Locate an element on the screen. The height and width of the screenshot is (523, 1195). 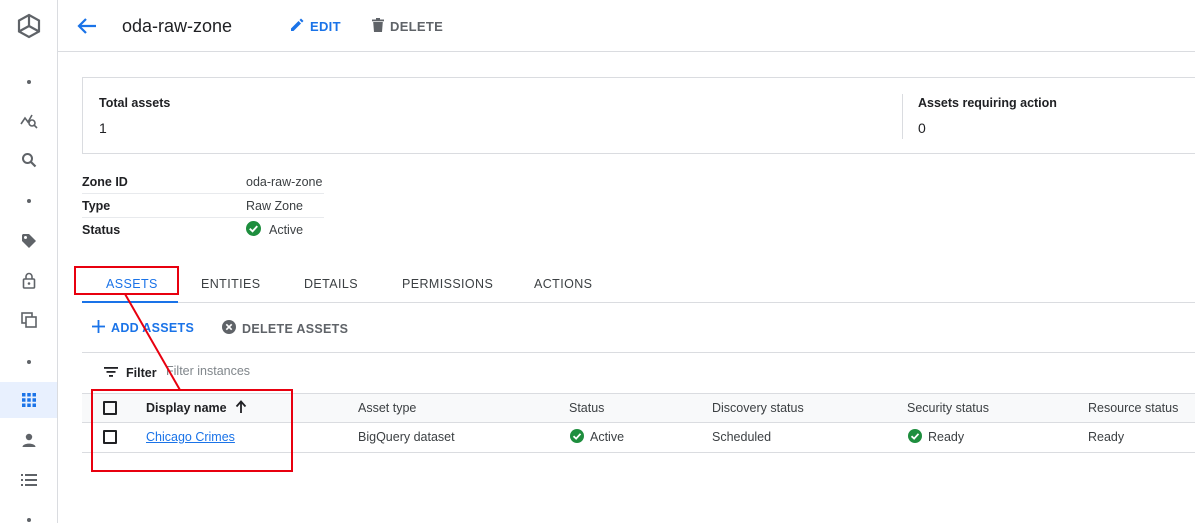
sort-ascending-icon is located at coordinates (241, 408).